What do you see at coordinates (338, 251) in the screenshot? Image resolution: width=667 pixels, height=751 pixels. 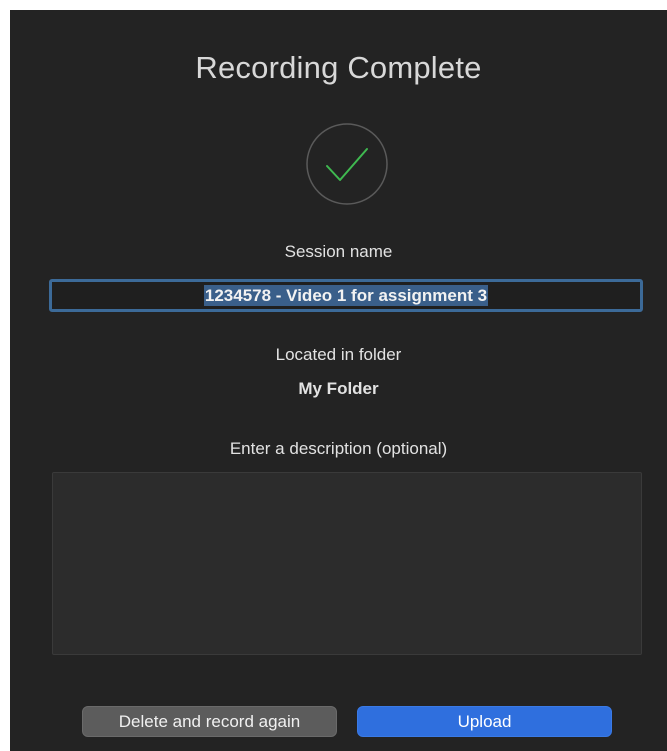 I see `session-name-label: Session name` at bounding box center [338, 251].